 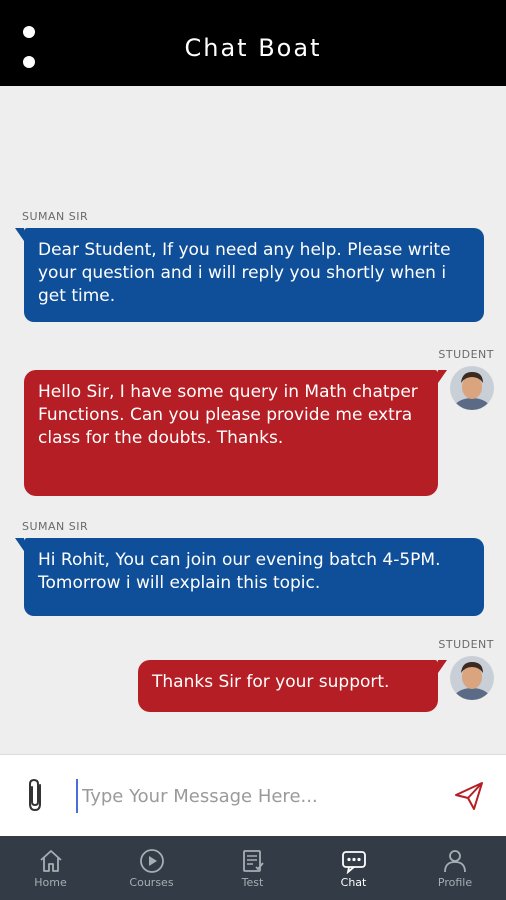 I want to click on app-header: Chat Boat, so click(x=253, y=43).